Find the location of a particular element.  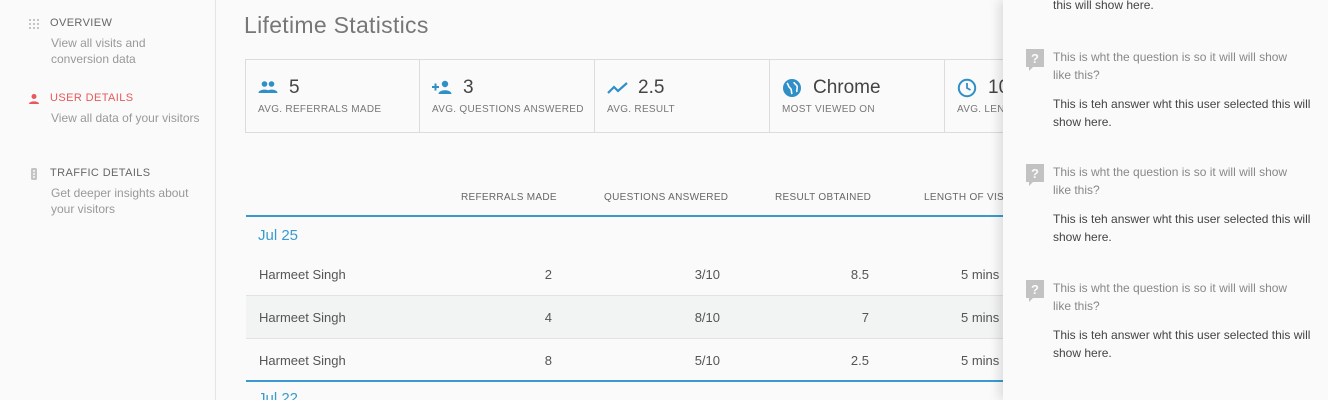

stat-value: 2.5 is located at coordinates (651, 87).